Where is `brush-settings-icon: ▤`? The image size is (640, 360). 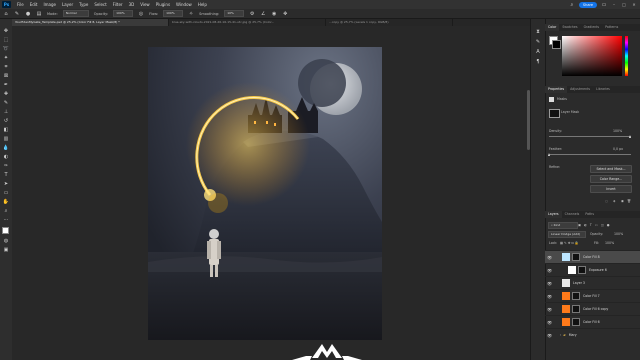 brush-settings-icon: ▤ is located at coordinates (39, 14).